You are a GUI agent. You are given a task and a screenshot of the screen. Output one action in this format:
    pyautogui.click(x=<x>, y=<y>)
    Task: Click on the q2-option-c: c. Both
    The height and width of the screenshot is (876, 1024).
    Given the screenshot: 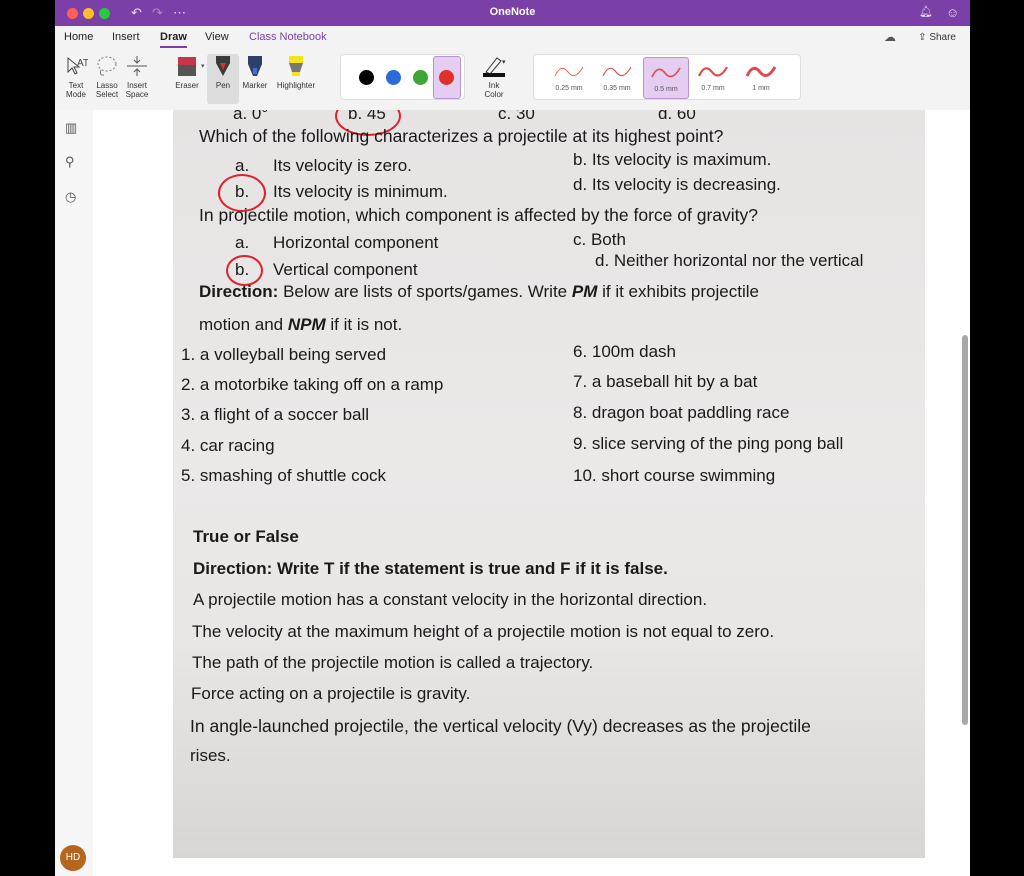 What is the action you would take?
    pyautogui.click(x=599, y=239)
    